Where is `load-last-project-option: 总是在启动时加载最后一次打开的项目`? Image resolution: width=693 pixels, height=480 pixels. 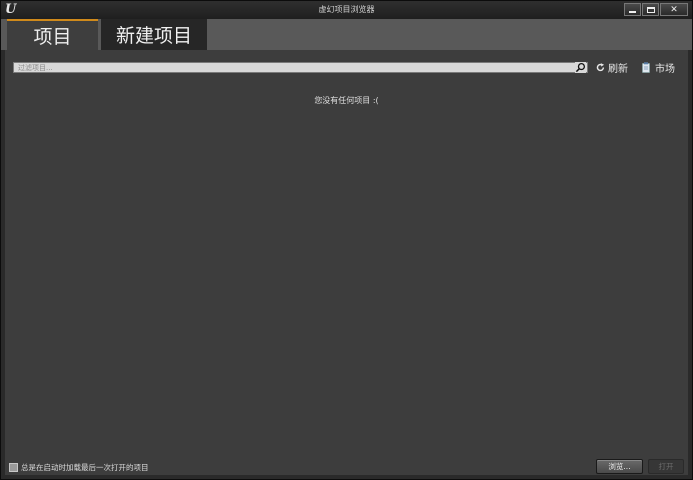 load-last-project-option: 总是在启动时加载最后一次打开的项目 is located at coordinates (79, 467).